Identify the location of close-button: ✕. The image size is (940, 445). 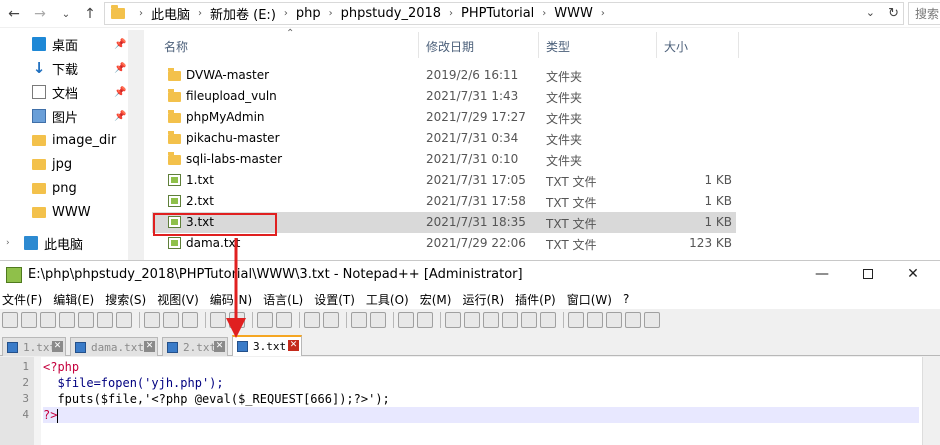
(913, 274).